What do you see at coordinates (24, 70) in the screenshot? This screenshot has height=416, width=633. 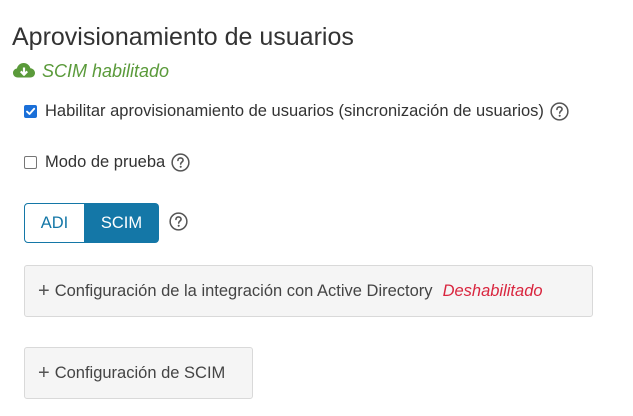 I see `cloud-download-icon` at bounding box center [24, 70].